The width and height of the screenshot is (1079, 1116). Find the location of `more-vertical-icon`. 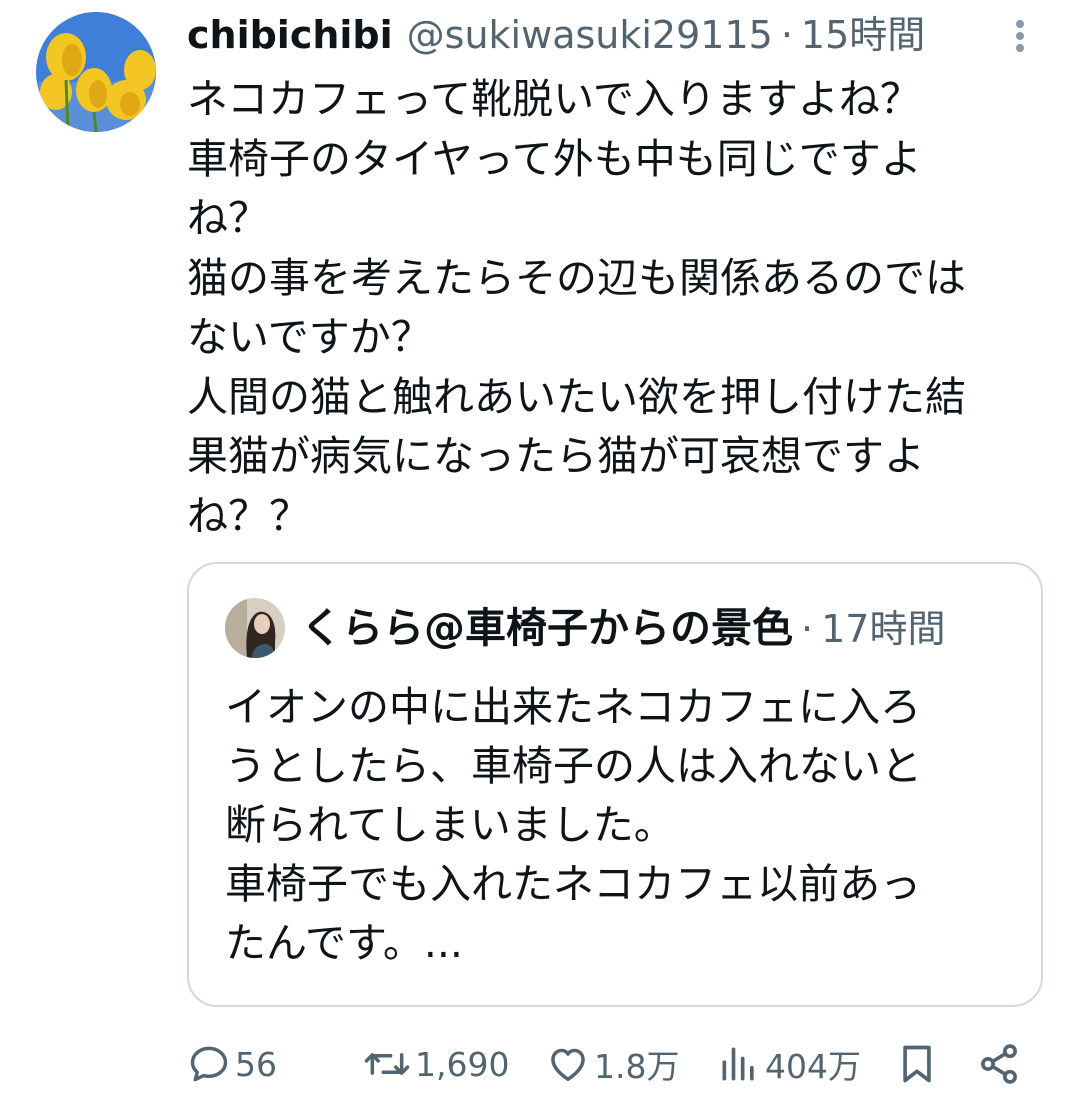

more-vertical-icon is located at coordinates (1020, 36).